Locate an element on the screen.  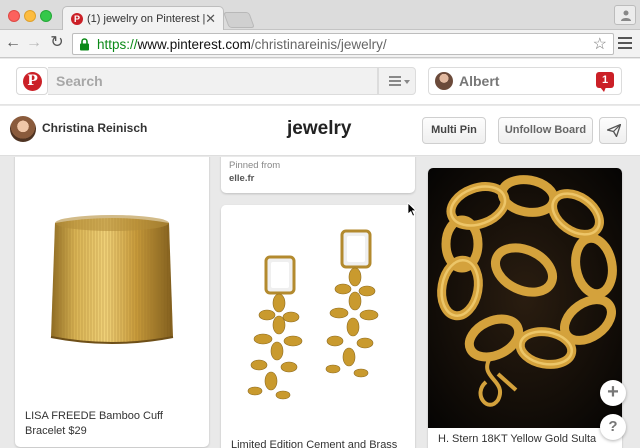
page-title: jewelry is located at coordinates (319, 128).